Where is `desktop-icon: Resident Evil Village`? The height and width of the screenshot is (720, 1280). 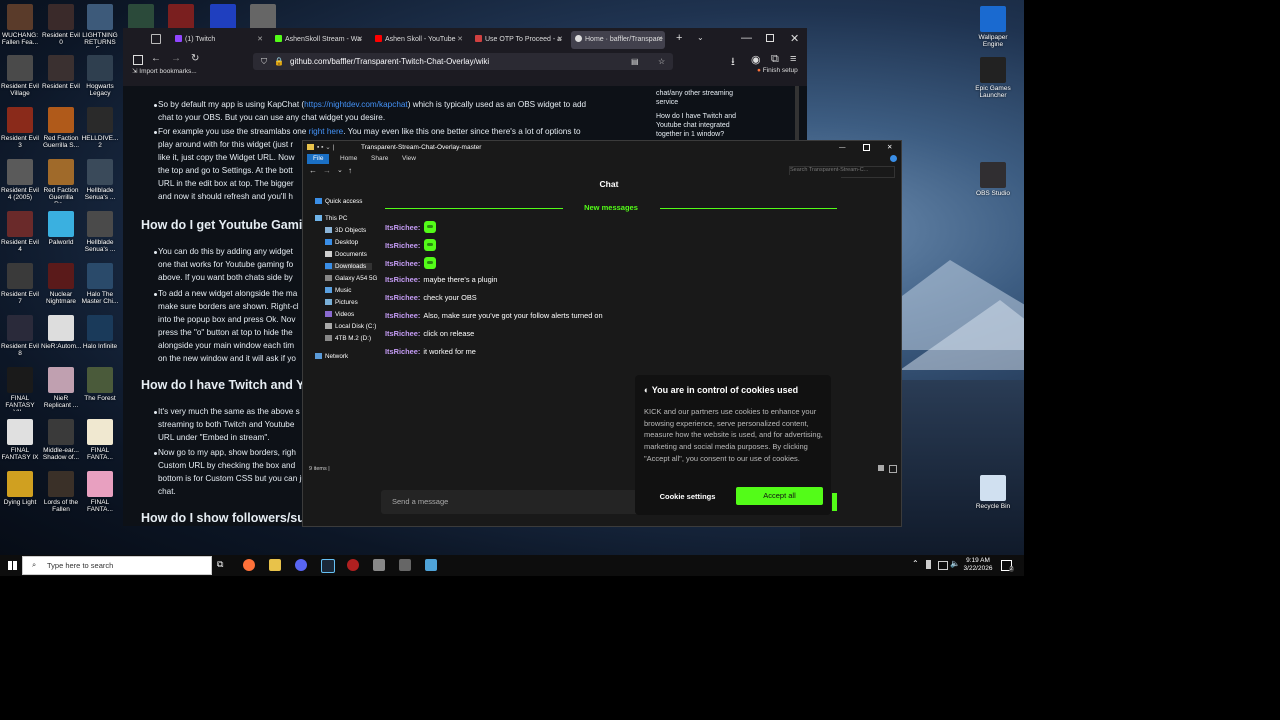 desktop-icon: Resident Evil Village is located at coordinates (20, 77).